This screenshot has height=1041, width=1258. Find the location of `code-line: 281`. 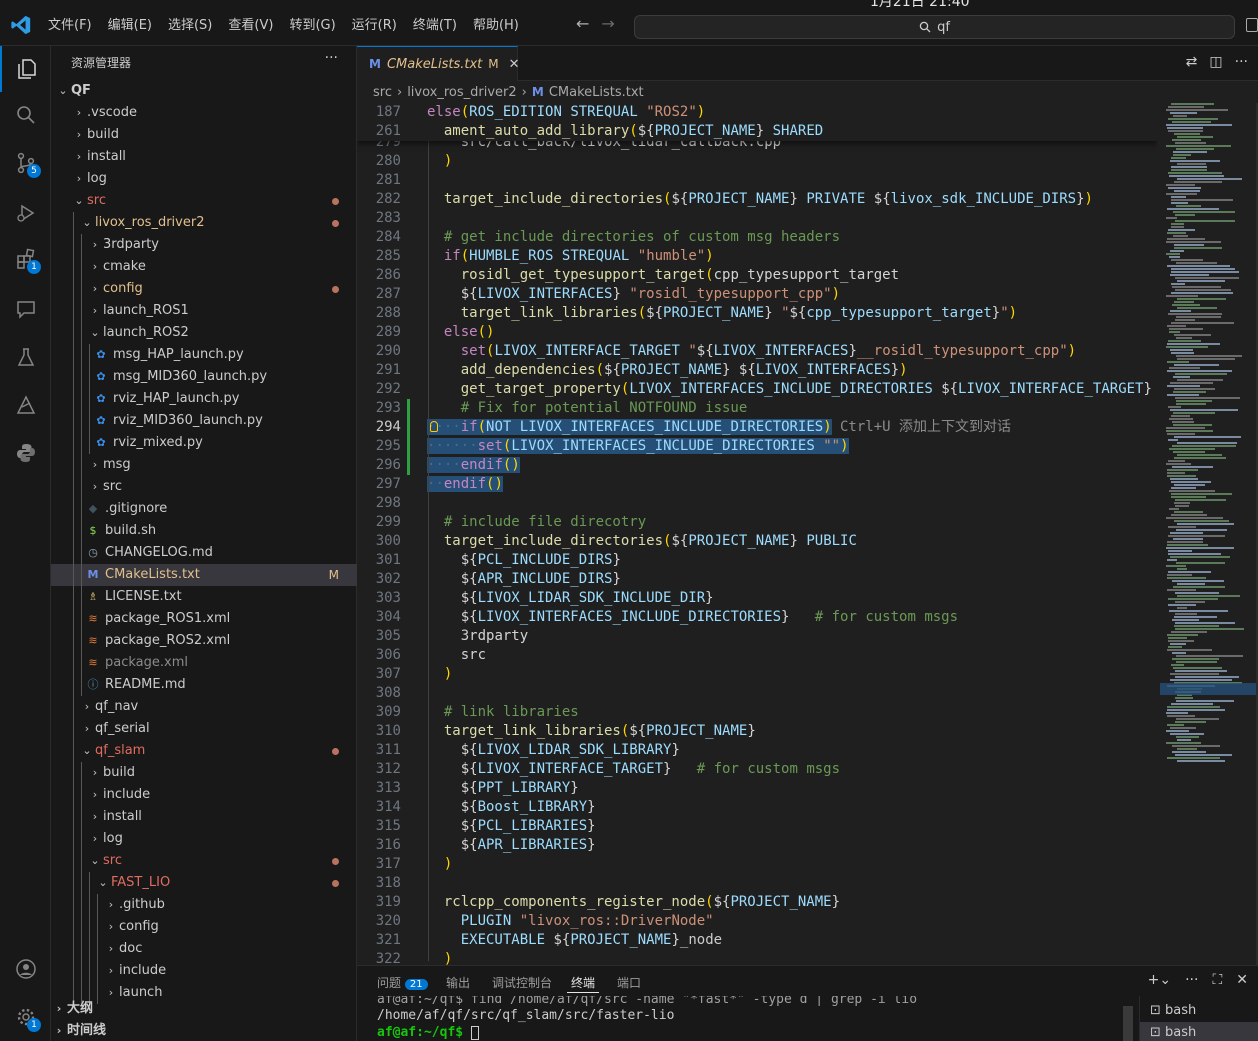

code-line: 281 is located at coordinates (757, 180).